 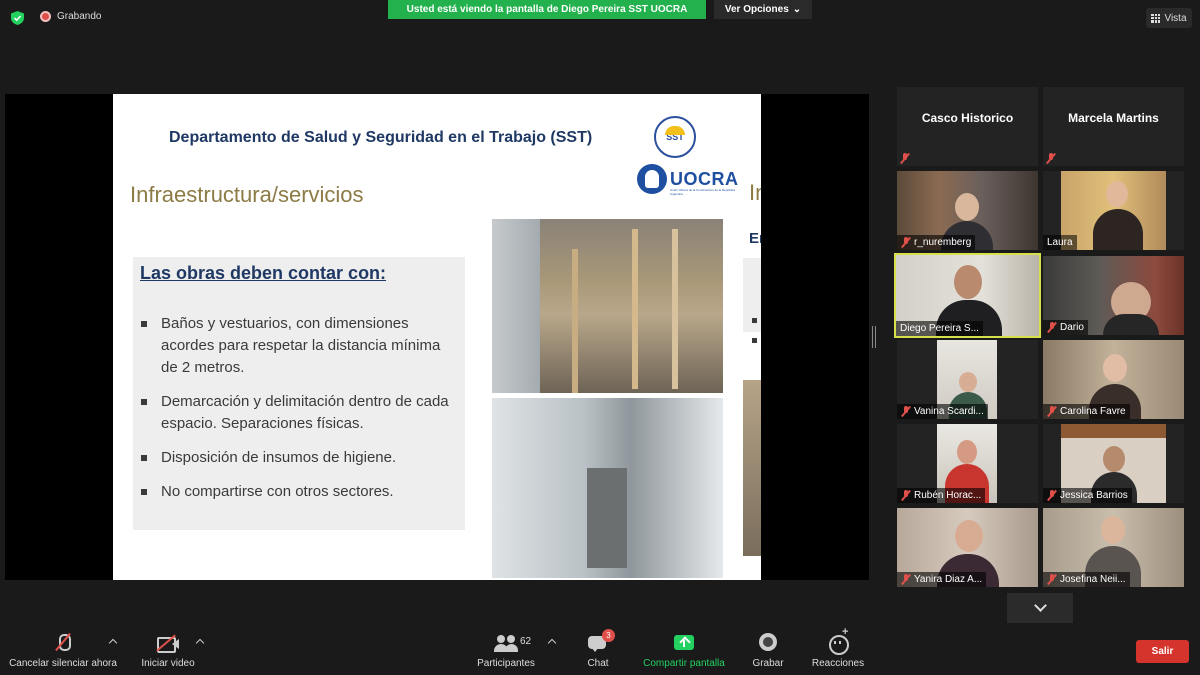 What do you see at coordinates (298, 458) in the screenshot?
I see `list-item: Disposición de insumos de higiene.` at bounding box center [298, 458].